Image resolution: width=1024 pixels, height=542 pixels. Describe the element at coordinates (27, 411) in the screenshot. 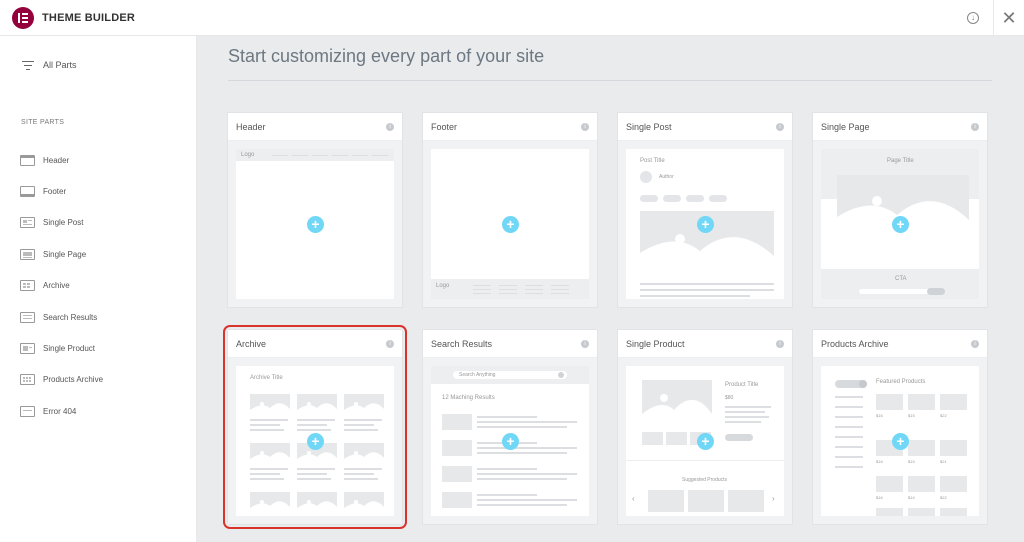

I see `error-404-icon` at that location.